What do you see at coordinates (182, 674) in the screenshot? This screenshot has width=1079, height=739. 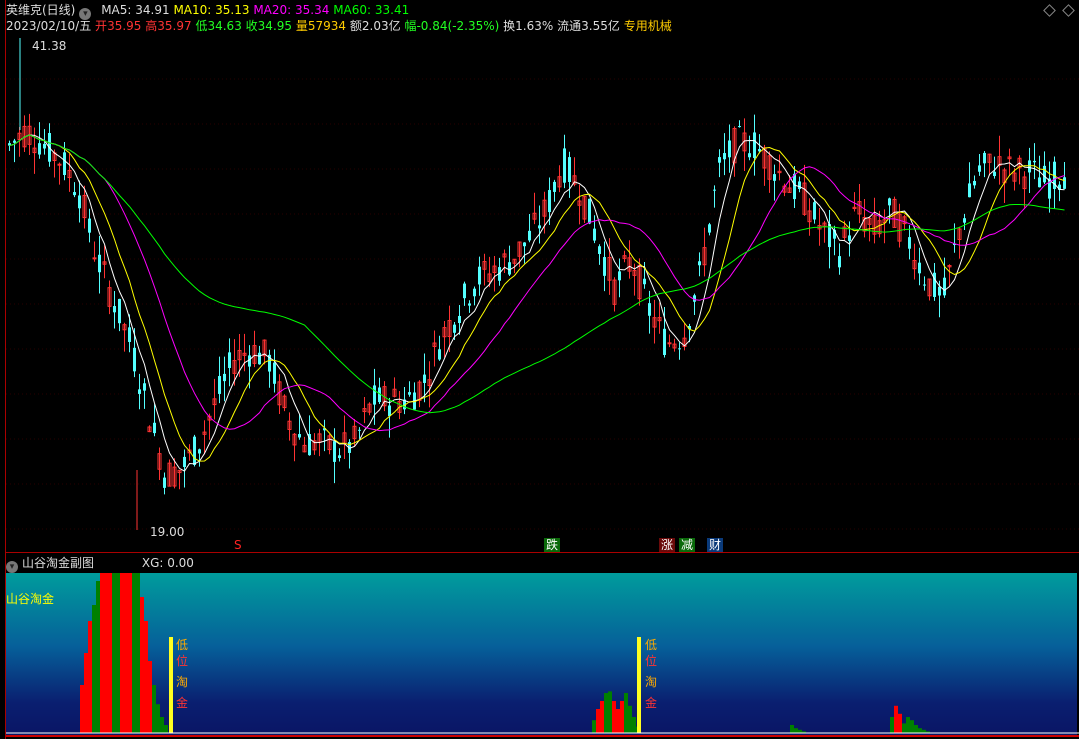 I see `signal-text-1: 低位淘金` at bounding box center [182, 674].